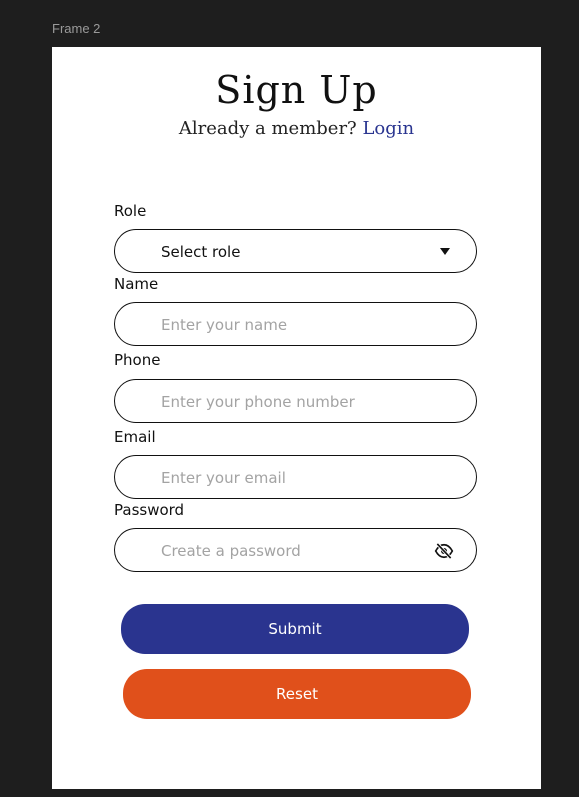 This screenshot has width=579, height=797. Describe the element at coordinates (388, 128) in the screenshot. I see `login-link: Login` at that location.